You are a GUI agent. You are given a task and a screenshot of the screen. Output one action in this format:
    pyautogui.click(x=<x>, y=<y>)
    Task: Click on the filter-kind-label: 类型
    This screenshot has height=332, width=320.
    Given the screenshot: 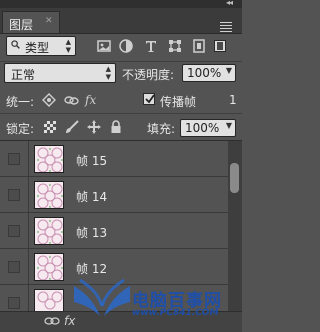 What is the action you would take?
    pyautogui.click(x=37, y=48)
    